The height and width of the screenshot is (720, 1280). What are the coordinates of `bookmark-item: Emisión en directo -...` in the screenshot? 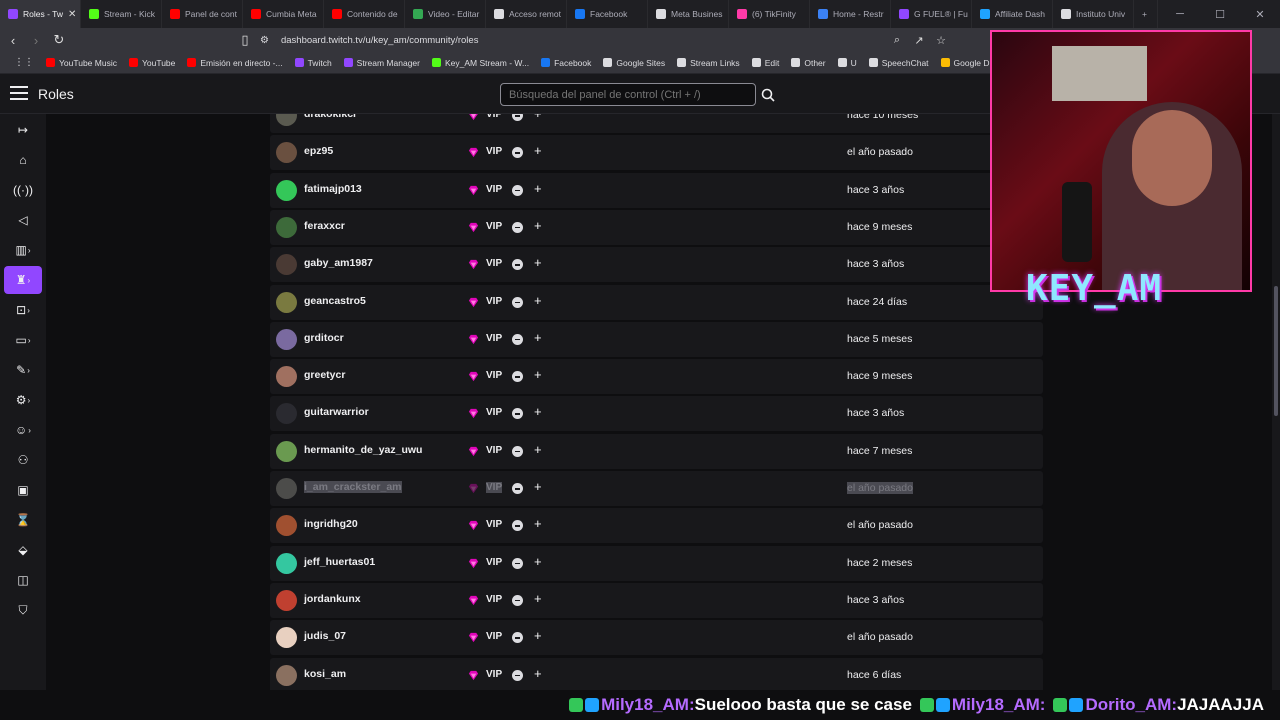 It's located at (234, 63).